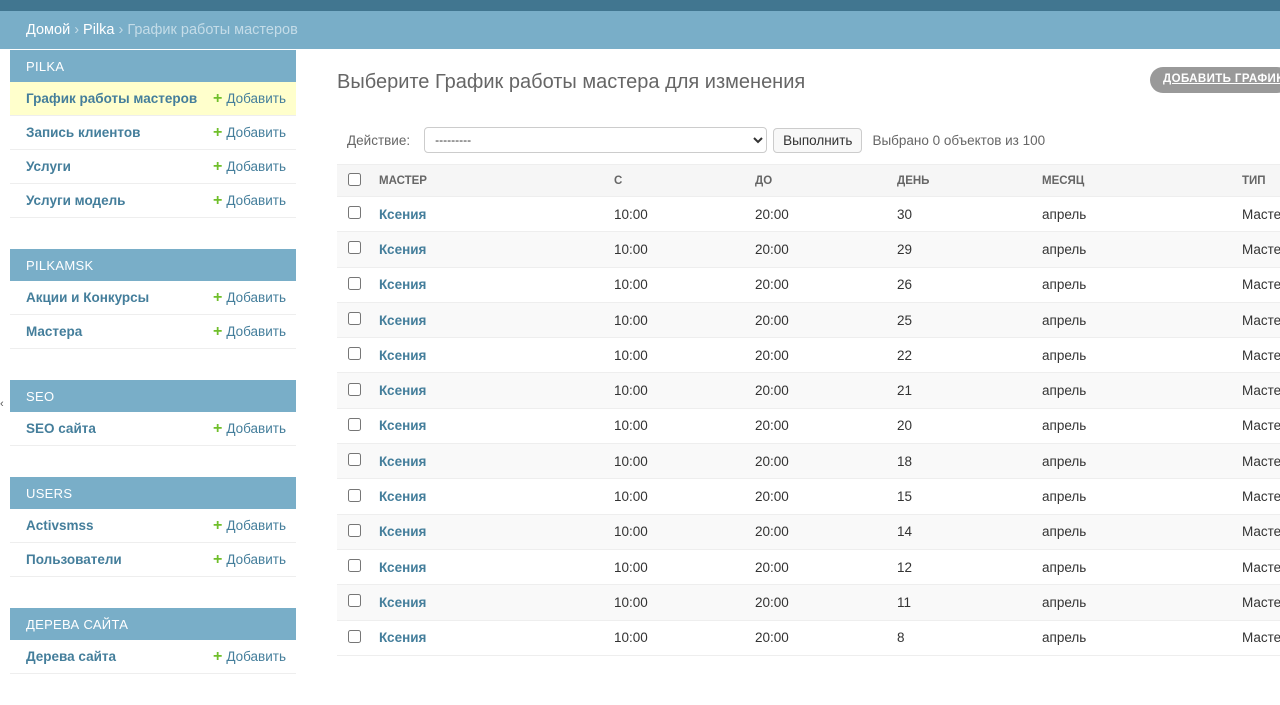 The height and width of the screenshot is (705, 1280). I want to click on model-link: Услуги модель, so click(75, 200).